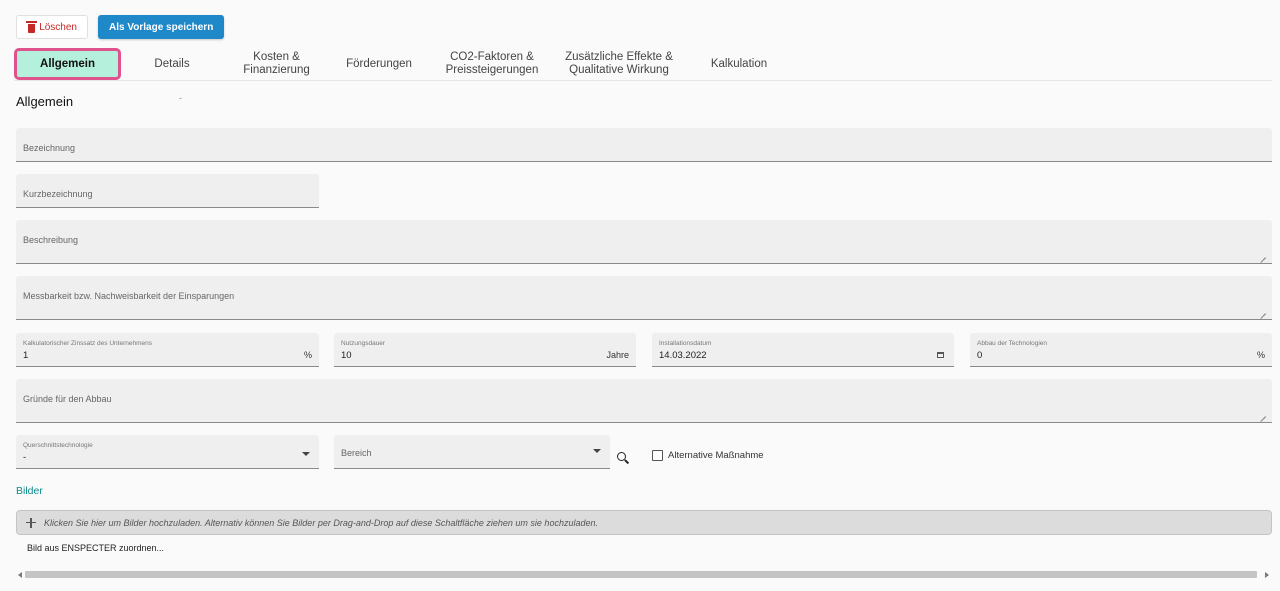  What do you see at coordinates (657, 455) in the screenshot?
I see `alternative-checkbox` at bounding box center [657, 455].